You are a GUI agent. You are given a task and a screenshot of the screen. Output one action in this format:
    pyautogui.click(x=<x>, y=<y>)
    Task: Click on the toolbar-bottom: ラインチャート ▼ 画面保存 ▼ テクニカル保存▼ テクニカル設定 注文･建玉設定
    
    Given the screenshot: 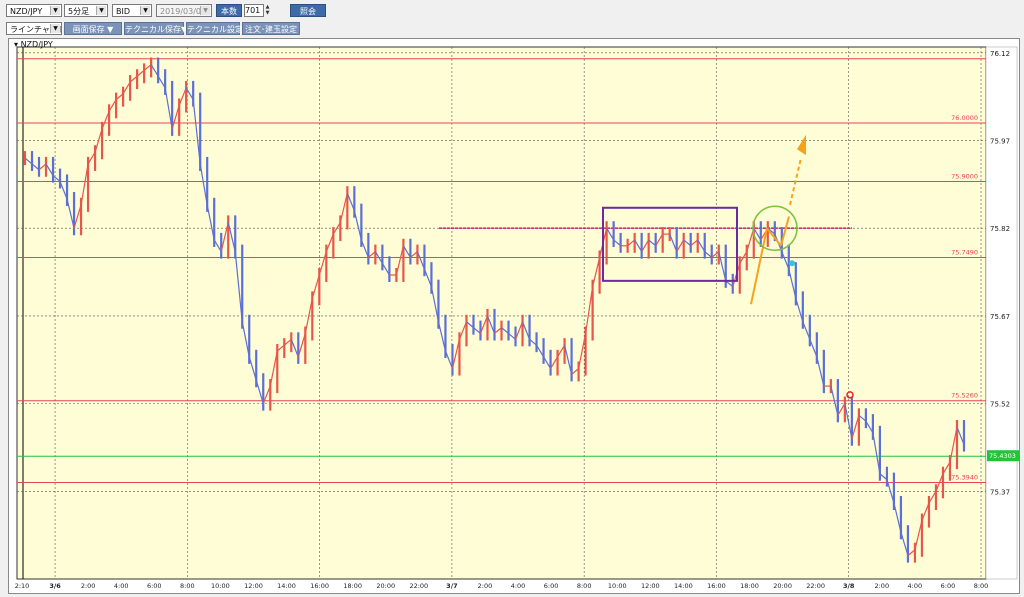 What is the action you would take?
    pyautogui.click(x=512, y=29)
    